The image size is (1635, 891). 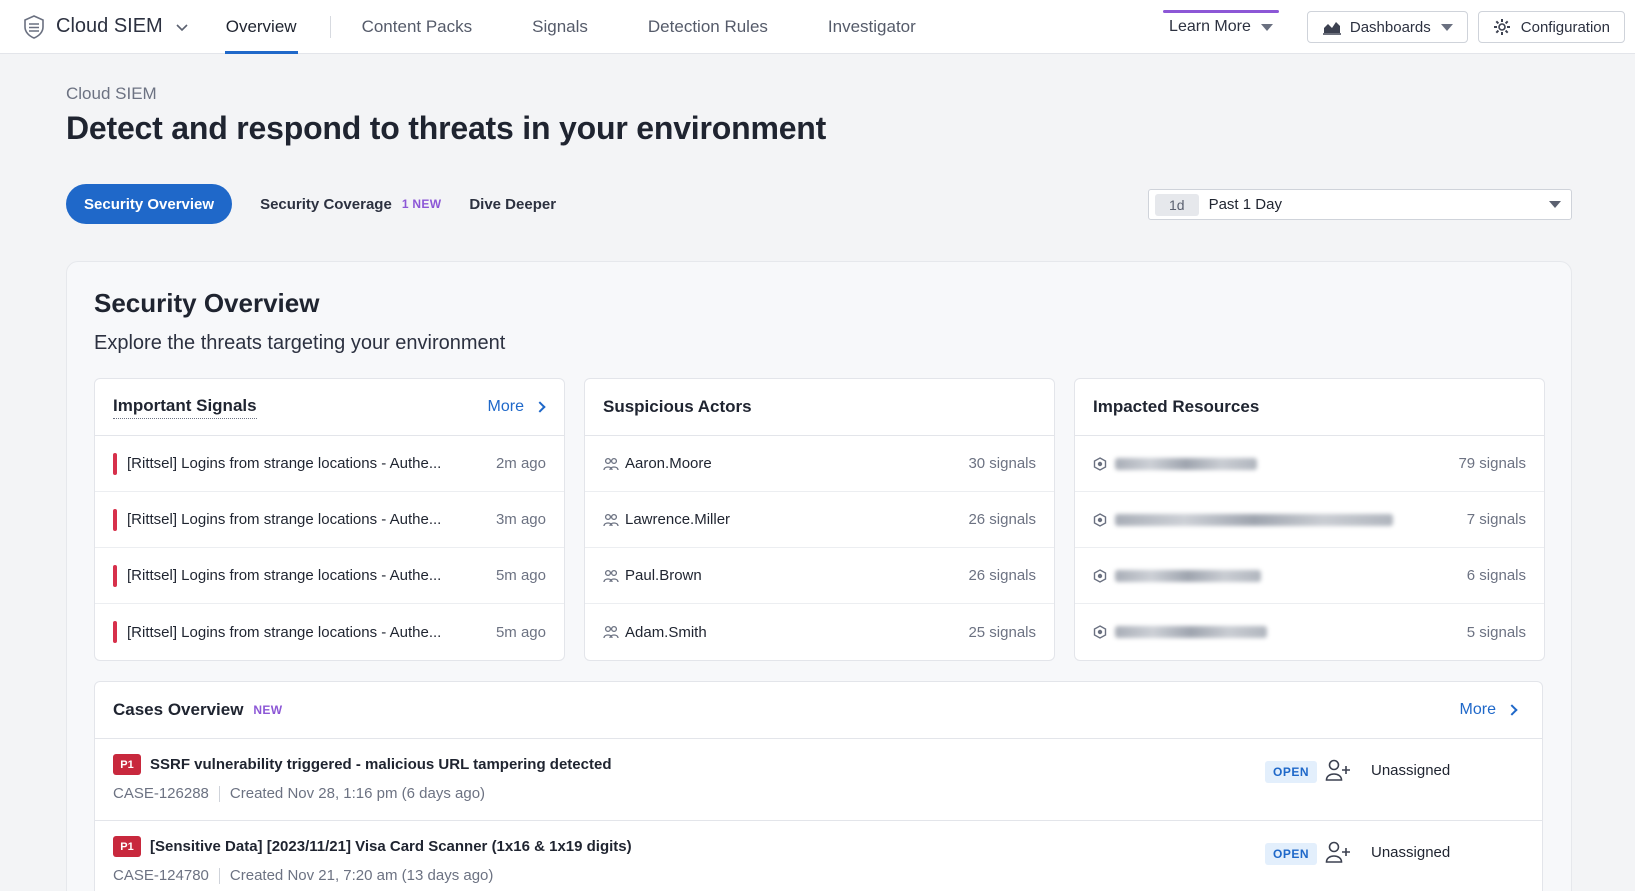 I want to click on siem-logo-icon, so click(x=34, y=26).